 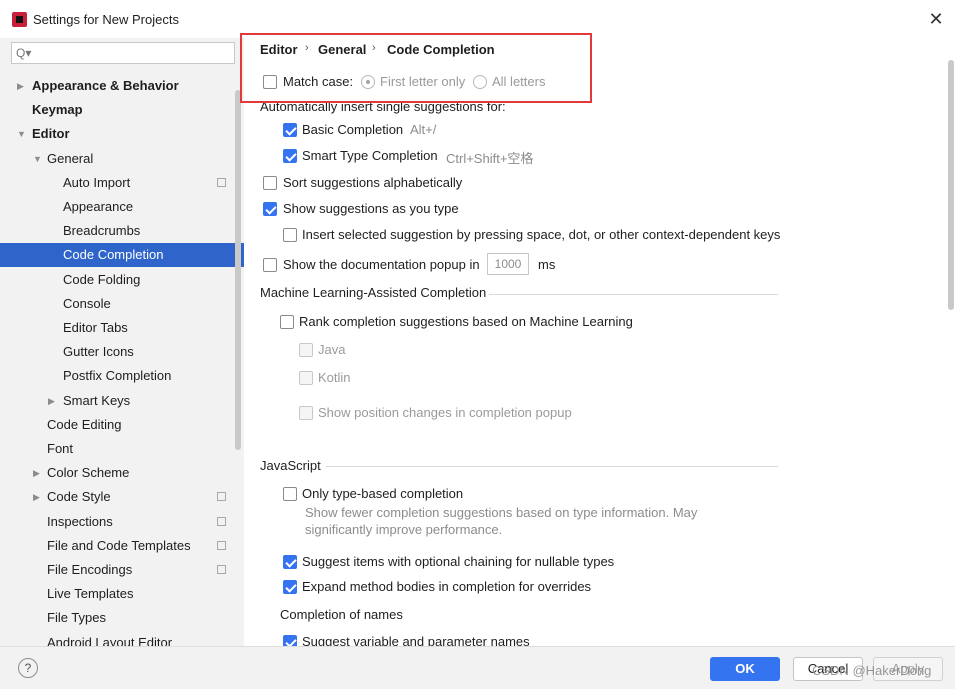 I want to click on search-icon: Q▾, so click(x=24, y=53).